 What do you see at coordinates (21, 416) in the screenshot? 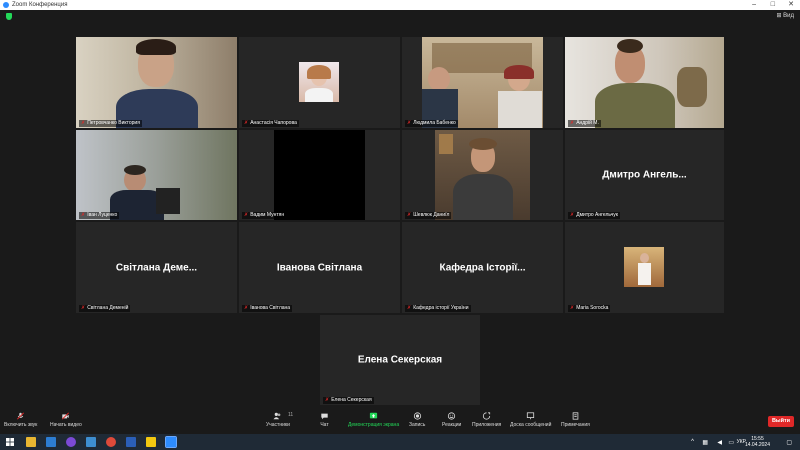
I see `muted-mic-icon` at bounding box center [21, 416].